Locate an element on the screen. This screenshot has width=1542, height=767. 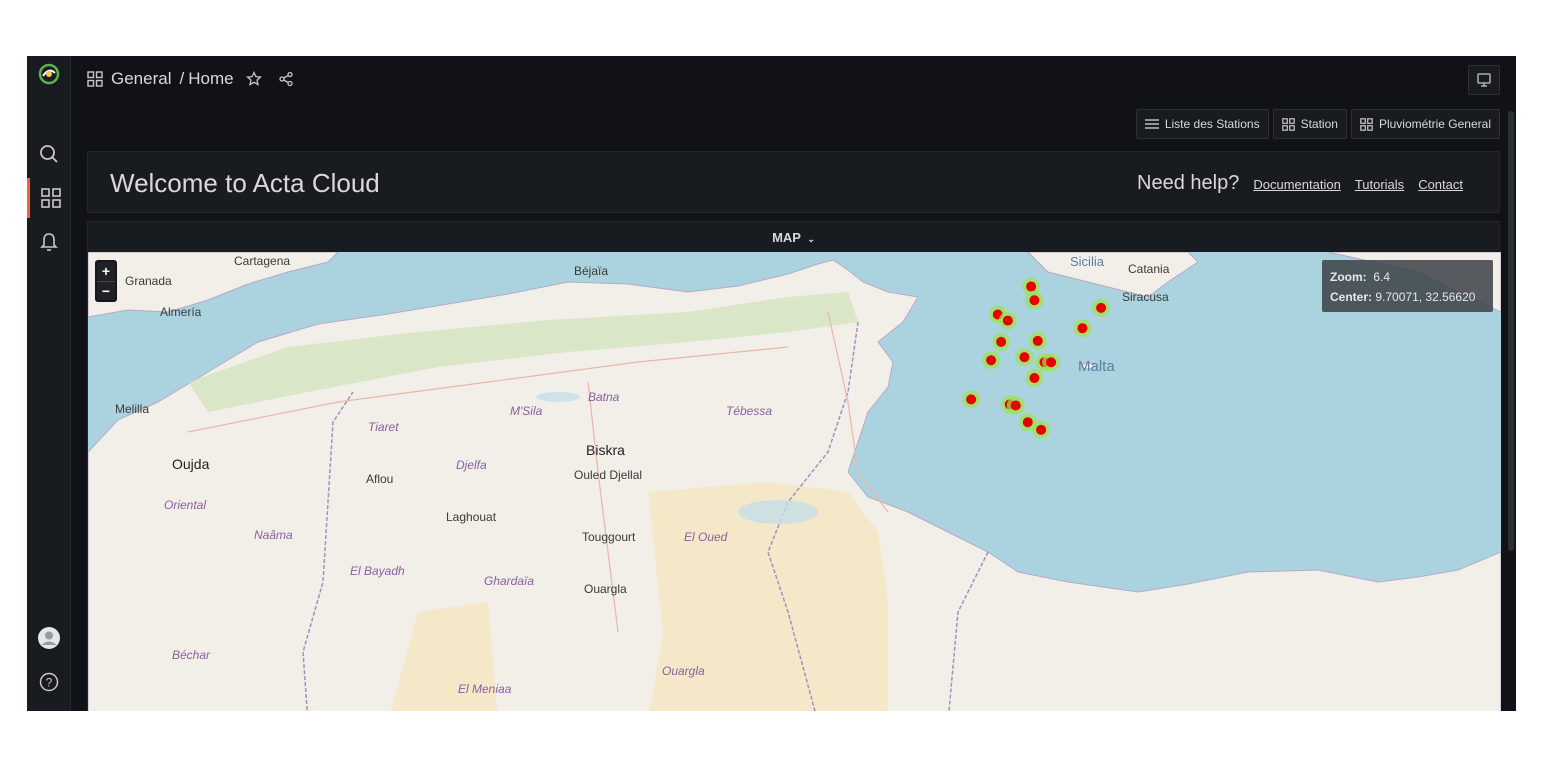
help-icon: ? is located at coordinates (49, 682).